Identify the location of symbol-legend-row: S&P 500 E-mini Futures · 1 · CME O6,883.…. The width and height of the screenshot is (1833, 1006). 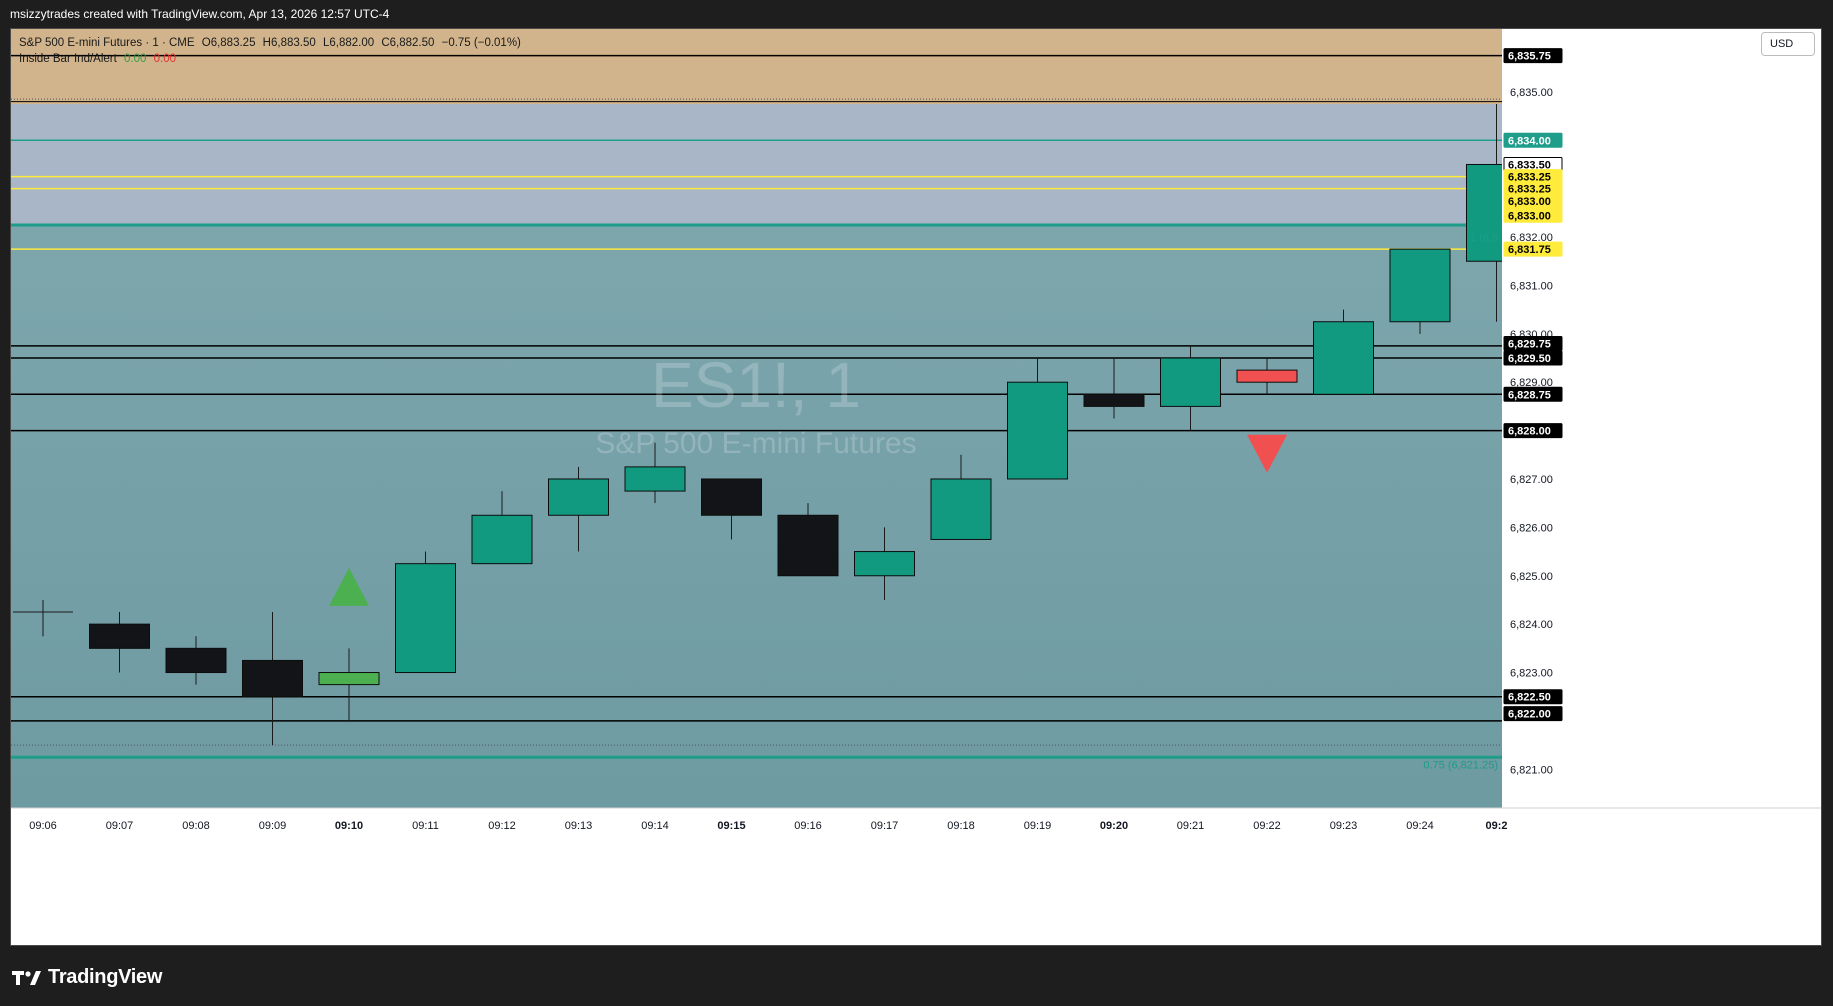
(272, 43).